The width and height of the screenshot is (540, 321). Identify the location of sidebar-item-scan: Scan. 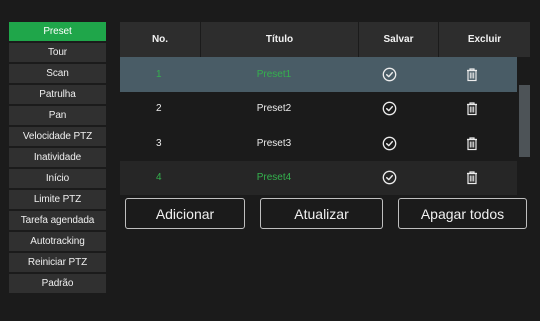
(57, 73).